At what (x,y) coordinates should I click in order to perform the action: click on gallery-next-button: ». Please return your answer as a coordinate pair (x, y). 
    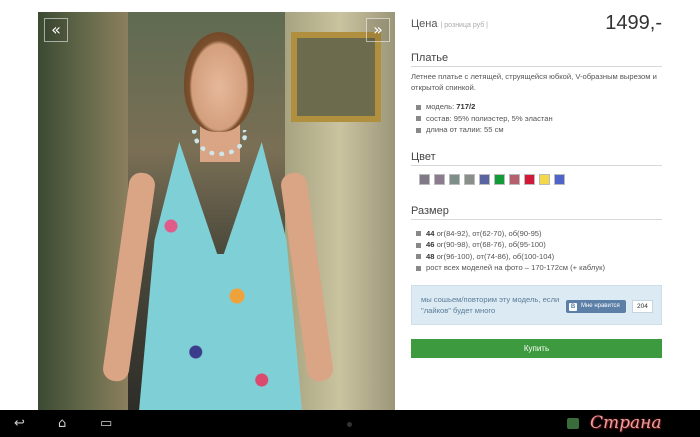
    Looking at the image, I should click on (378, 30).